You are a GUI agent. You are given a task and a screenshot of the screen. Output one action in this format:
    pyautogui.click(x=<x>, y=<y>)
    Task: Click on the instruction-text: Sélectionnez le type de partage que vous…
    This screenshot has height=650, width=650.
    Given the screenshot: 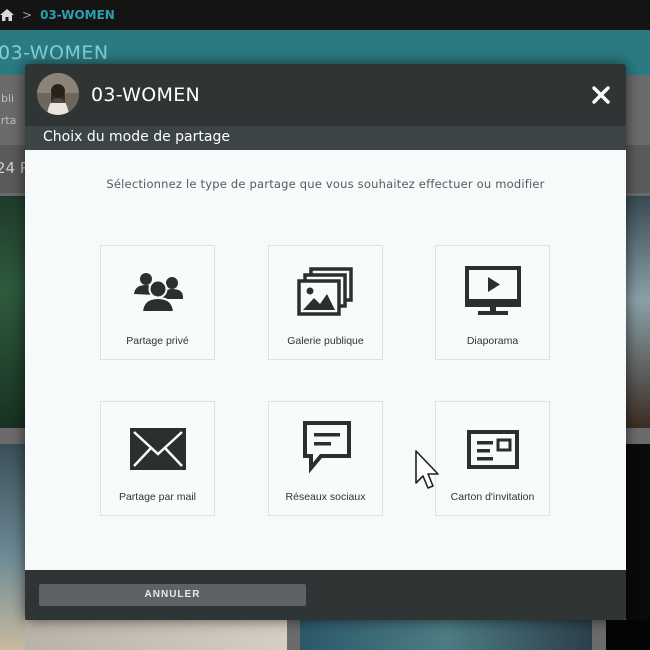 What is the action you would take?
    pyautogui.click(x=325, y=184)
    